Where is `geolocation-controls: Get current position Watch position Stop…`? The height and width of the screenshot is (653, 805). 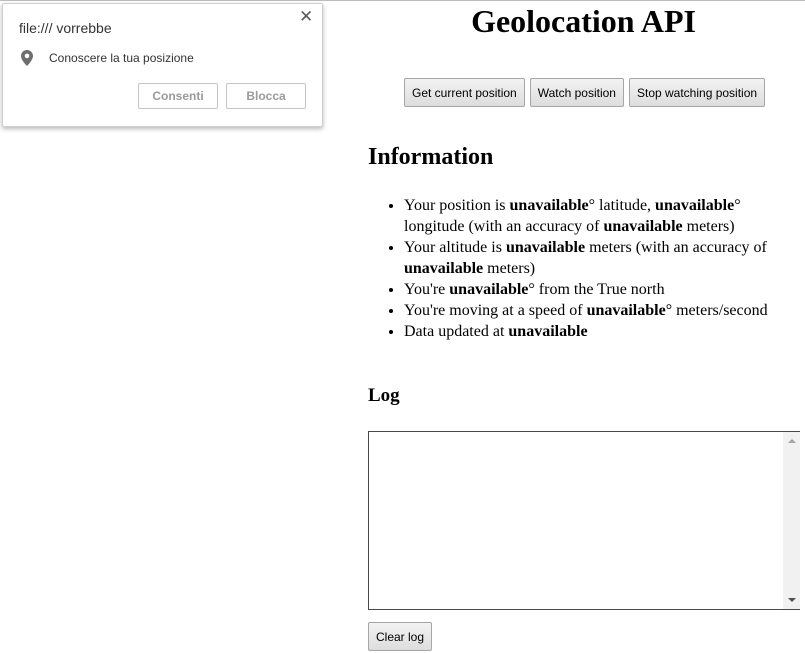
geolocation-controls: Get current position Watch position Stop… is located at coordinates (585, 92).